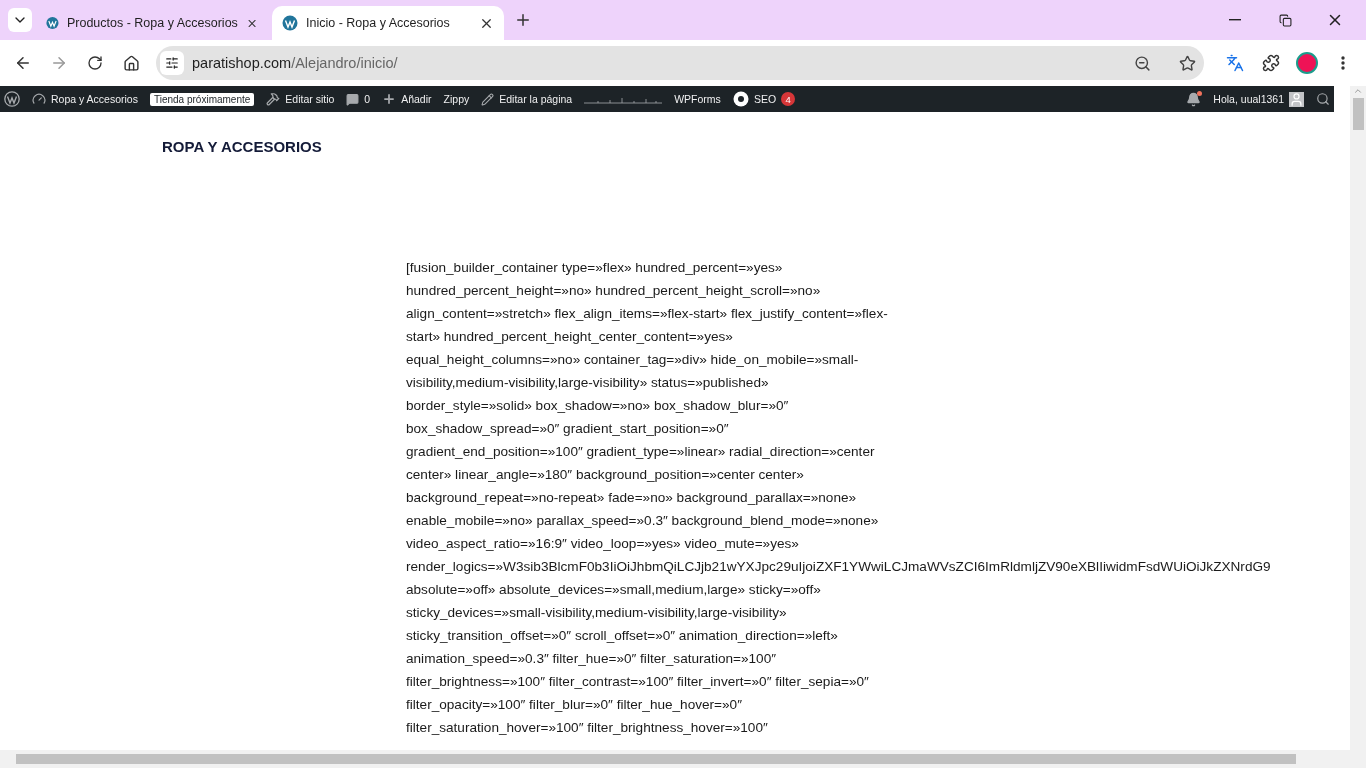  I want to click on admin-bar-item: 0, so click(367, 99).